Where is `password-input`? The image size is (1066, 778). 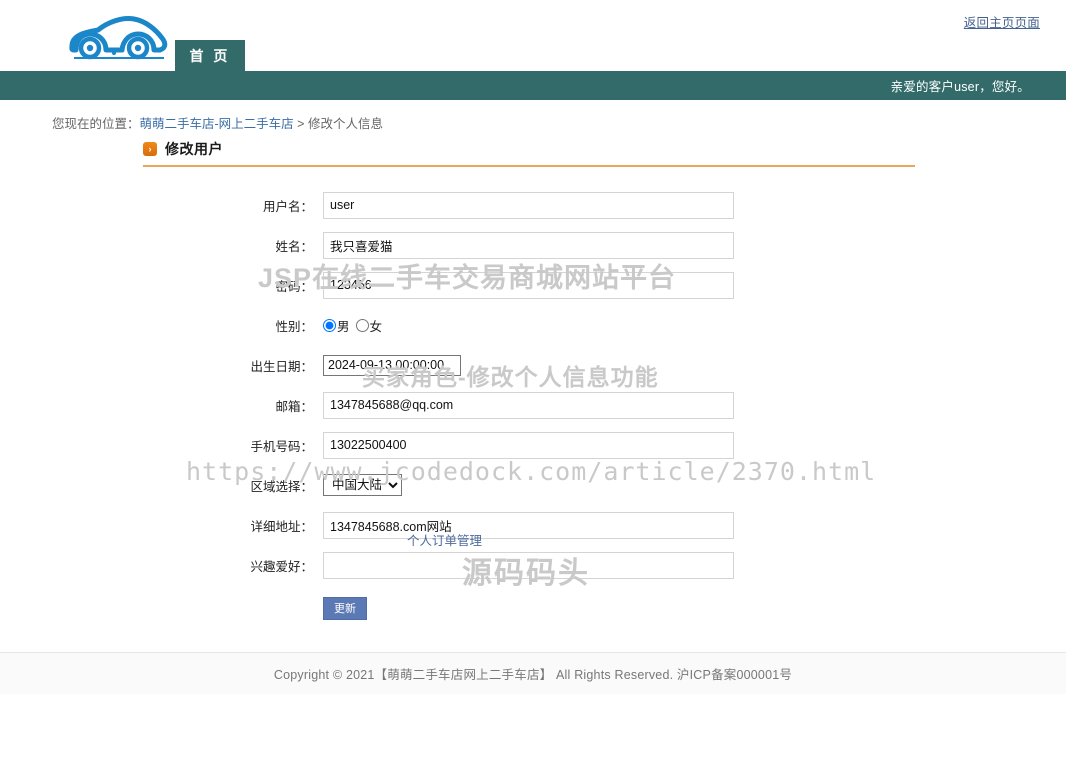
password-input is located at coordinates (528, 285).